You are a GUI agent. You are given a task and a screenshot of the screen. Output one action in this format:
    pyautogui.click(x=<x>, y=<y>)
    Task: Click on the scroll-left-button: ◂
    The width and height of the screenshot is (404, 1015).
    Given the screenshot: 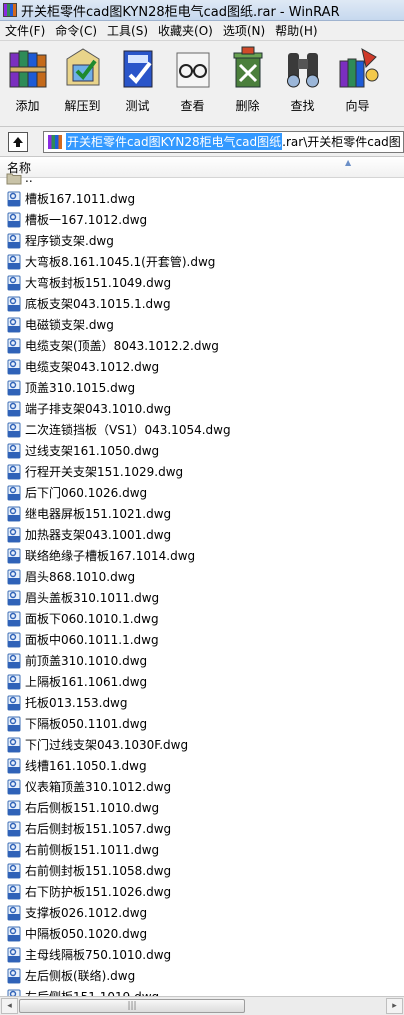 What is the action you would take?
    pyautogui.click(x=9, y=1006)
    